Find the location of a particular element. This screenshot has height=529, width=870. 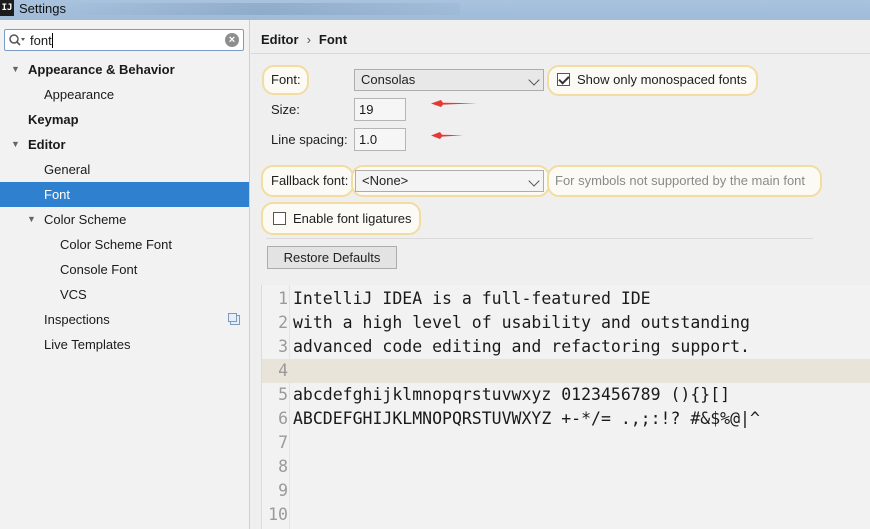

line-number: 1 is located at coordinates (283, 298).